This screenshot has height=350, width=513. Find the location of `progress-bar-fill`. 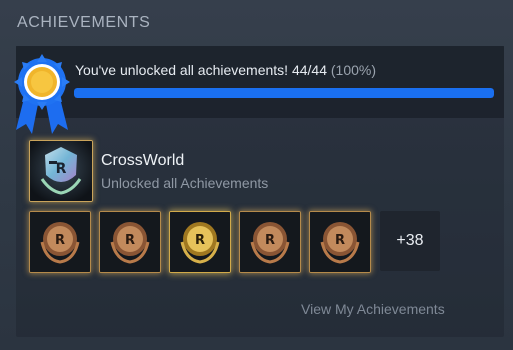

progress-bar-fill is located at coordinates (284, 93).